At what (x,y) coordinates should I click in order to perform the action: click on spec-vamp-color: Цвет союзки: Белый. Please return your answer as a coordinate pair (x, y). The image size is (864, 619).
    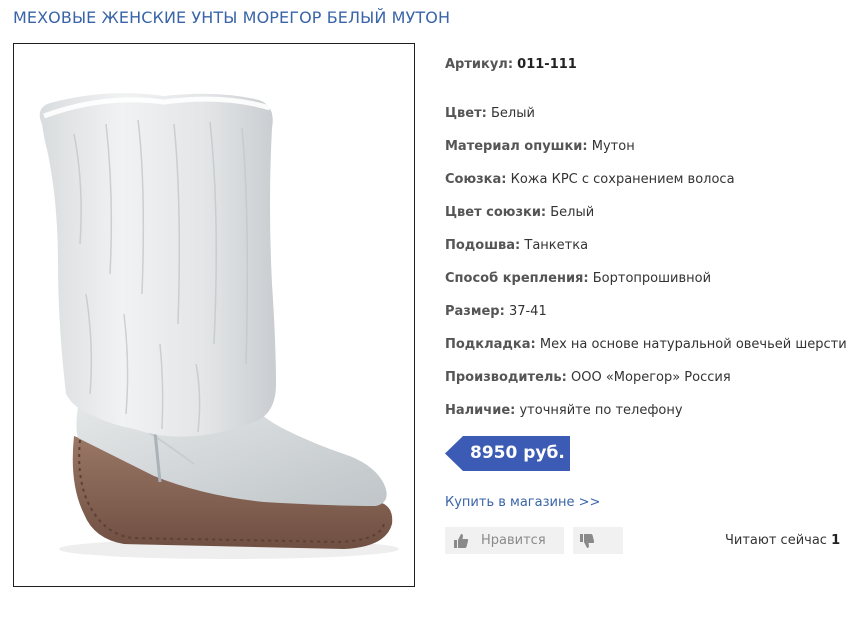
    Looking at the image, I should click on (519, 212).